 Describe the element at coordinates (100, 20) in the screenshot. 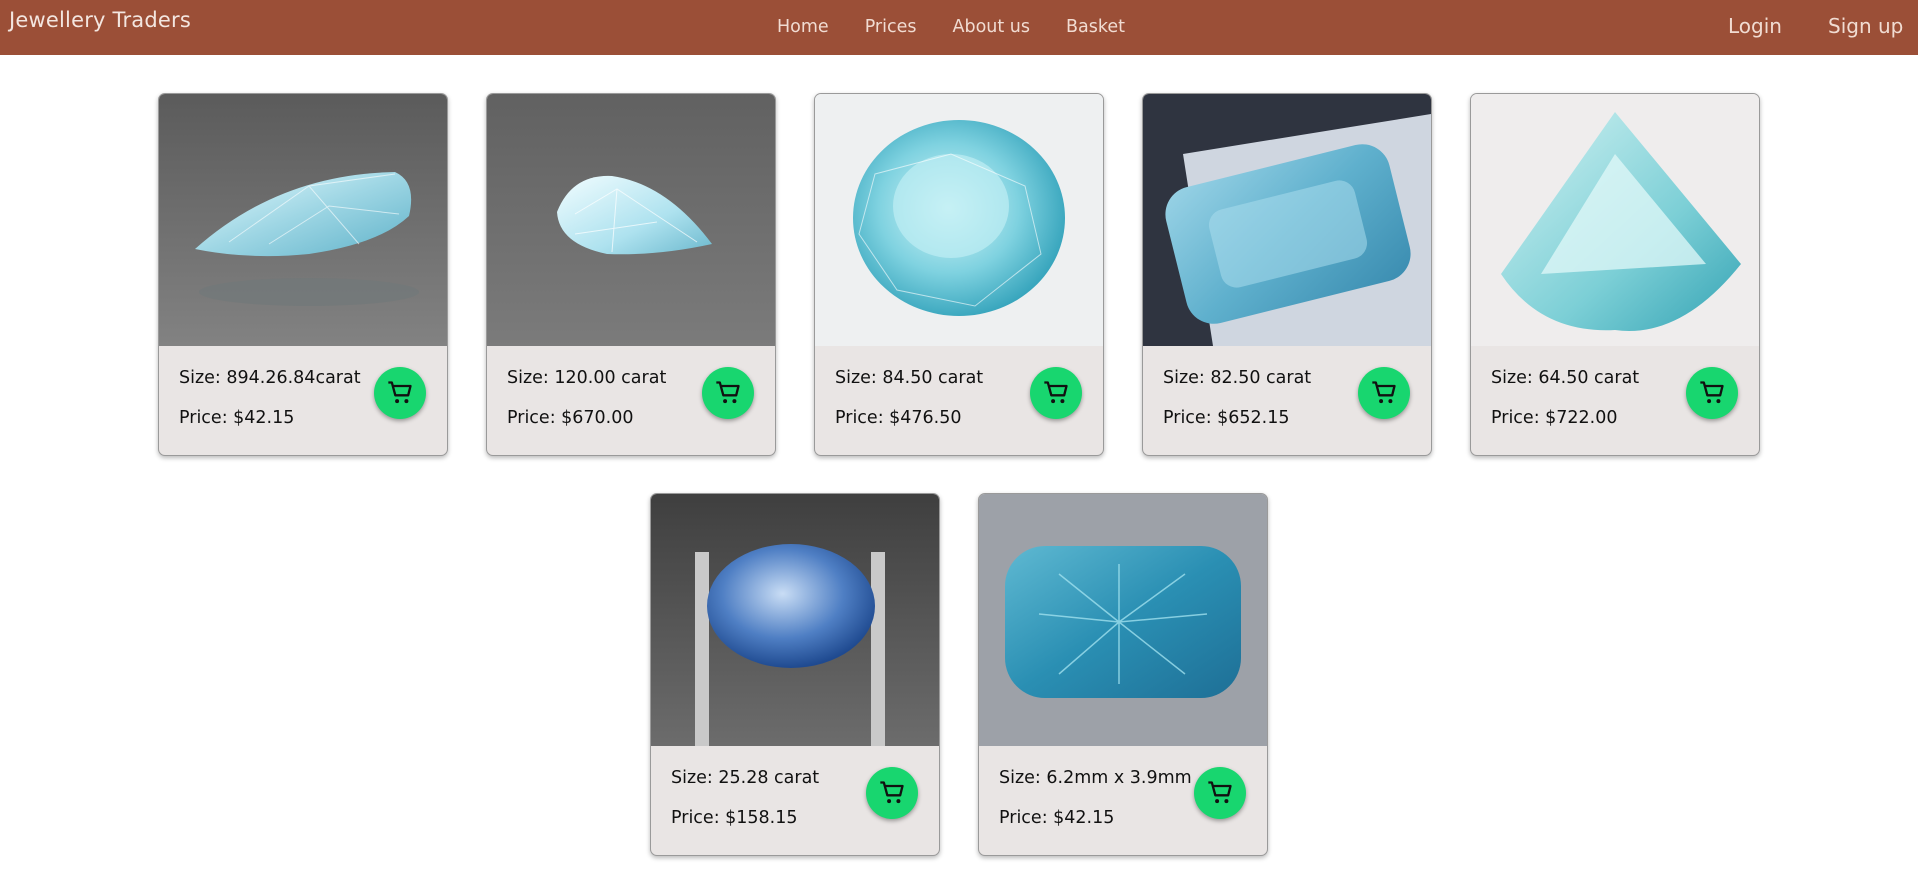

I see `brand-logo: Jewellery Traders` at that location.